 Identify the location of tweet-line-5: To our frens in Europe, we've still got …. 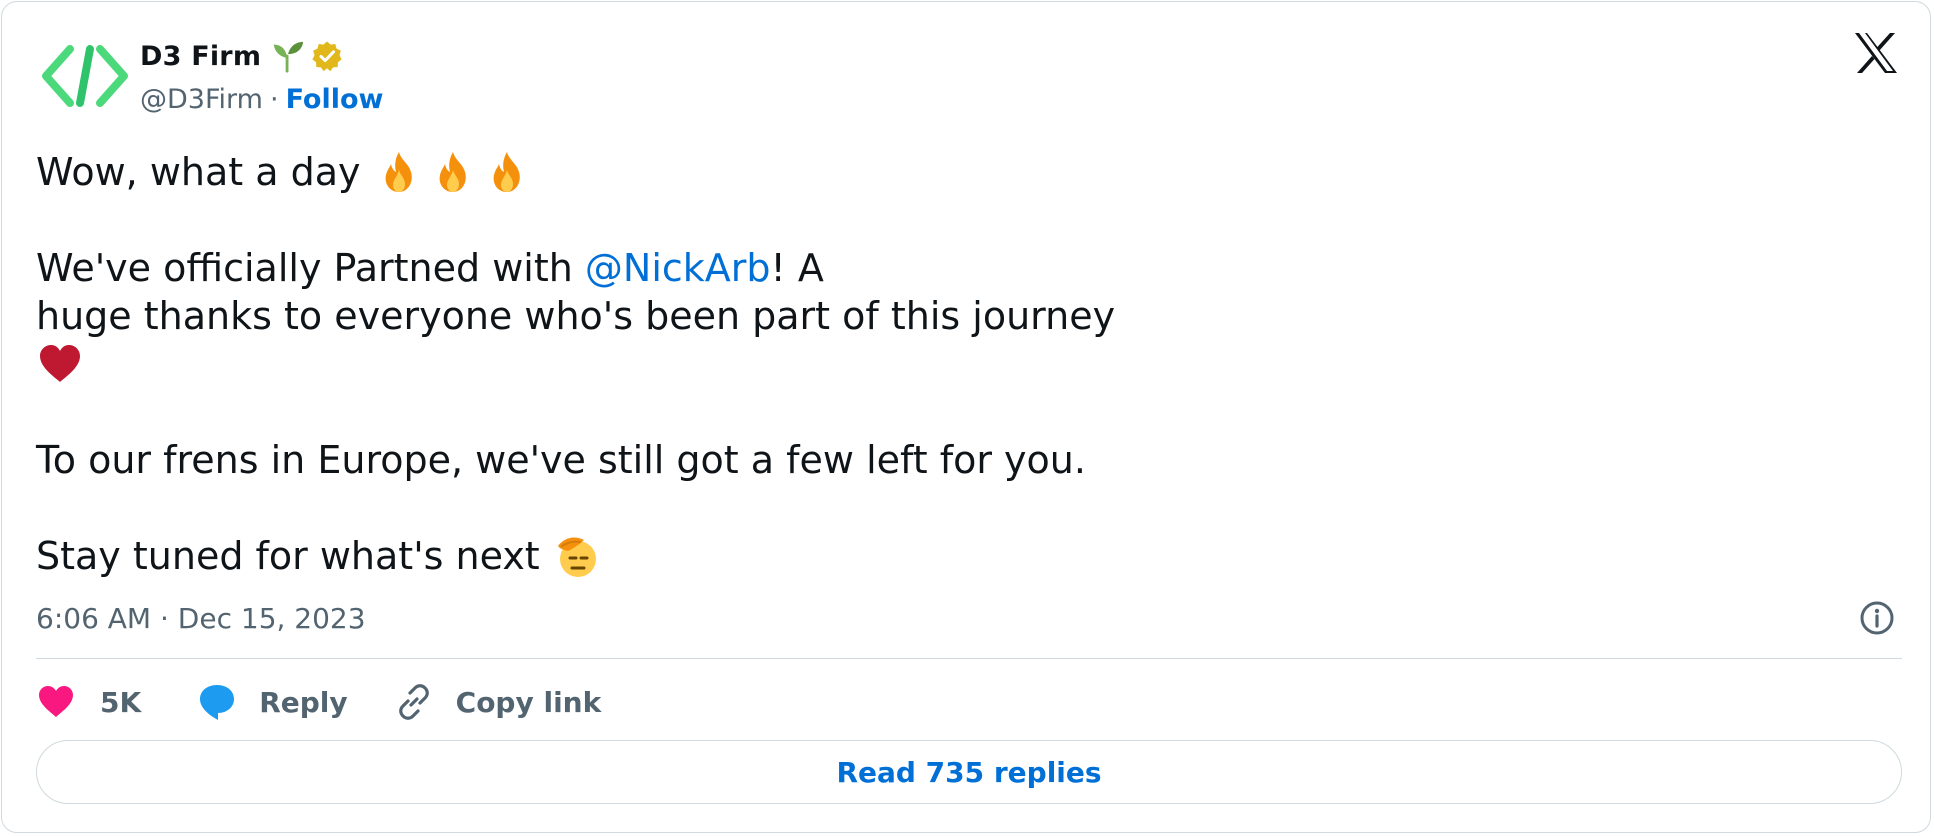
(636, 460).